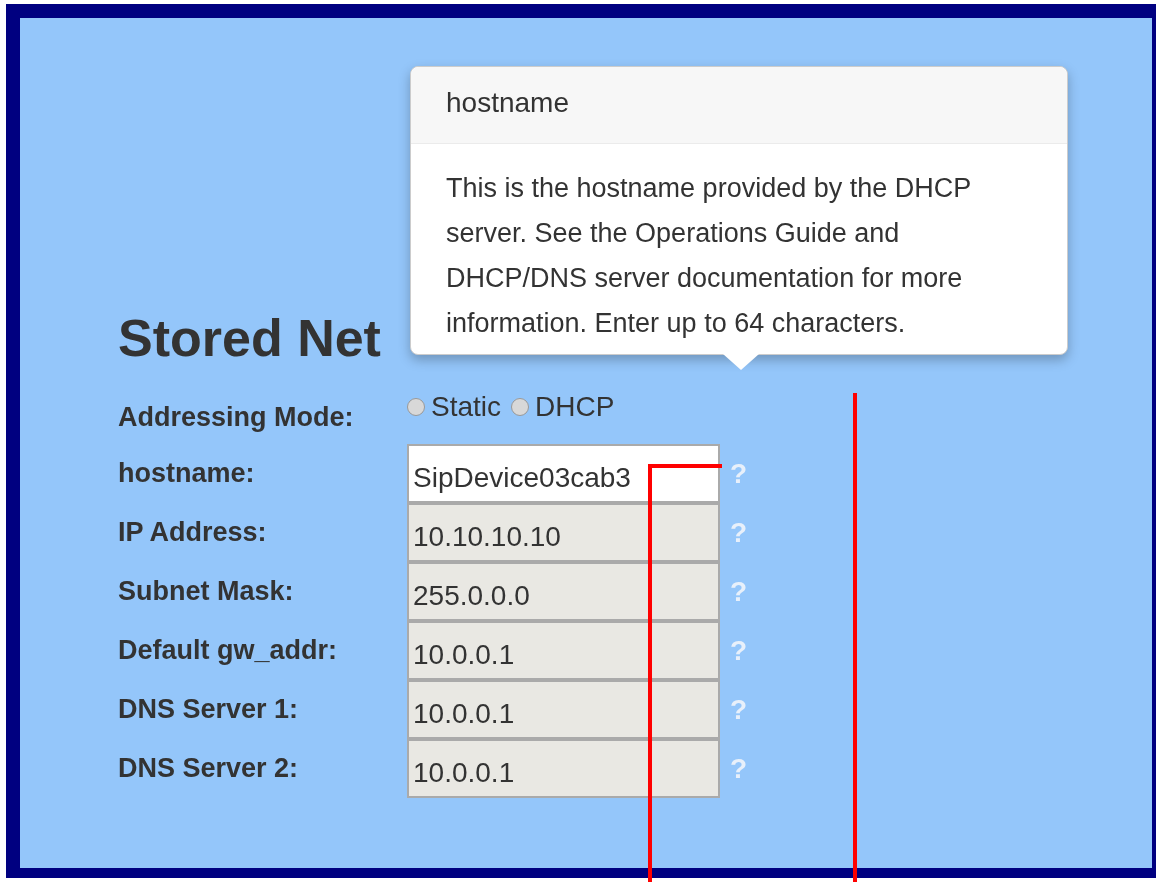 The image size is (1156, 882). What do you see at coordinates (249, 338) in the screenshot?
I see `section-heading: Stored Net` at bounding box center [249, 338].